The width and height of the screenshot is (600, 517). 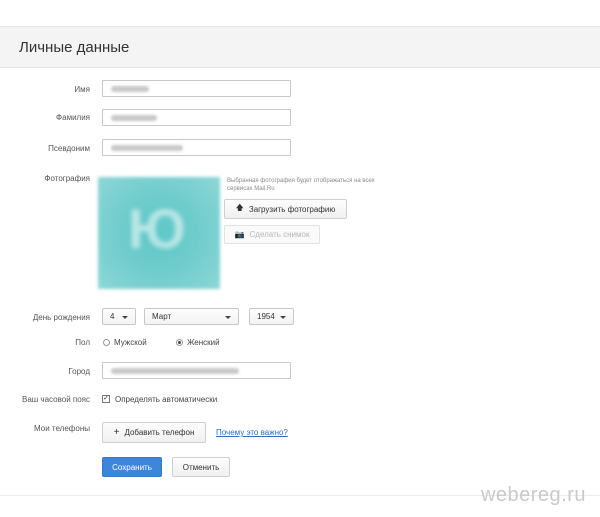 I want to click on arrow-up-icon: 🡅, so click(x=239, y=207).